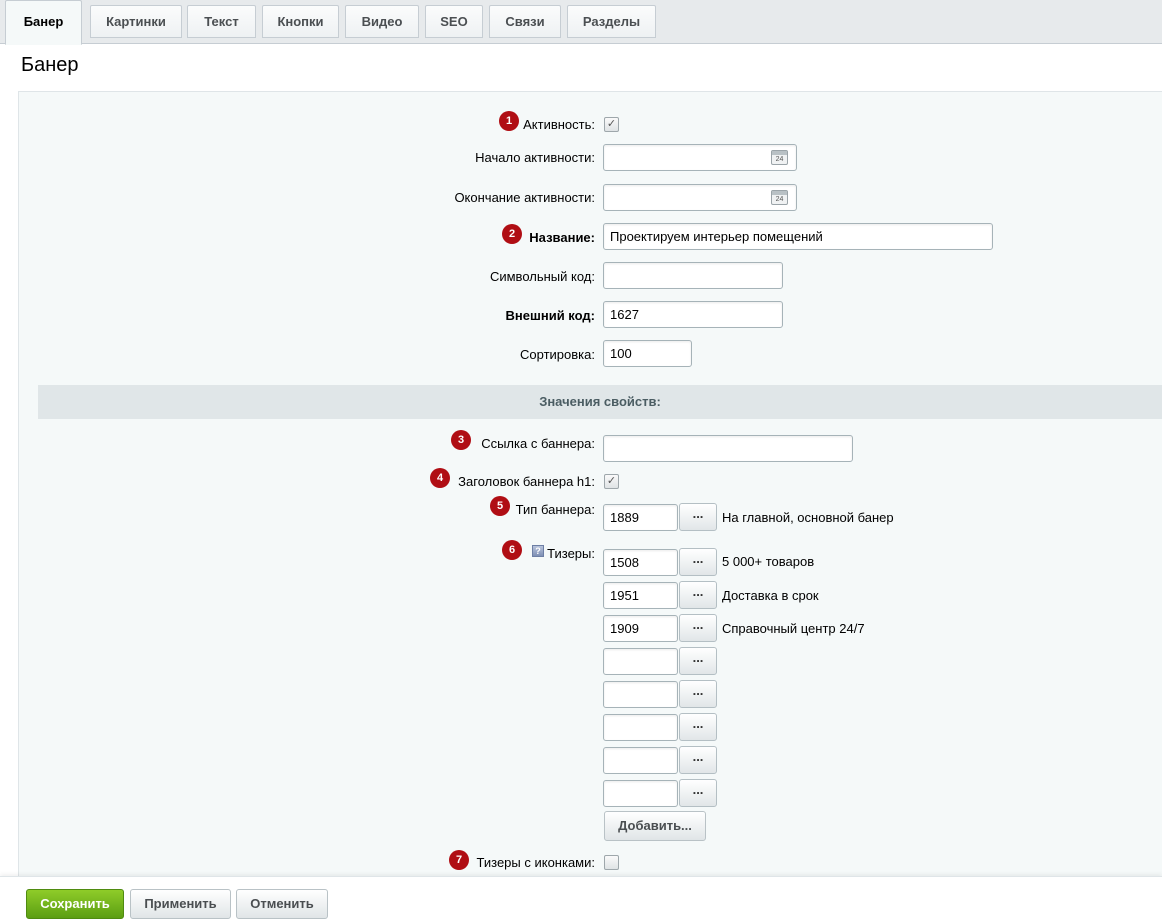 The image size is (1162, 922). What do you see at coordinates (500, 506) in the screenshot?
I see `badge-5: 5` at bounding box center [500, 506].